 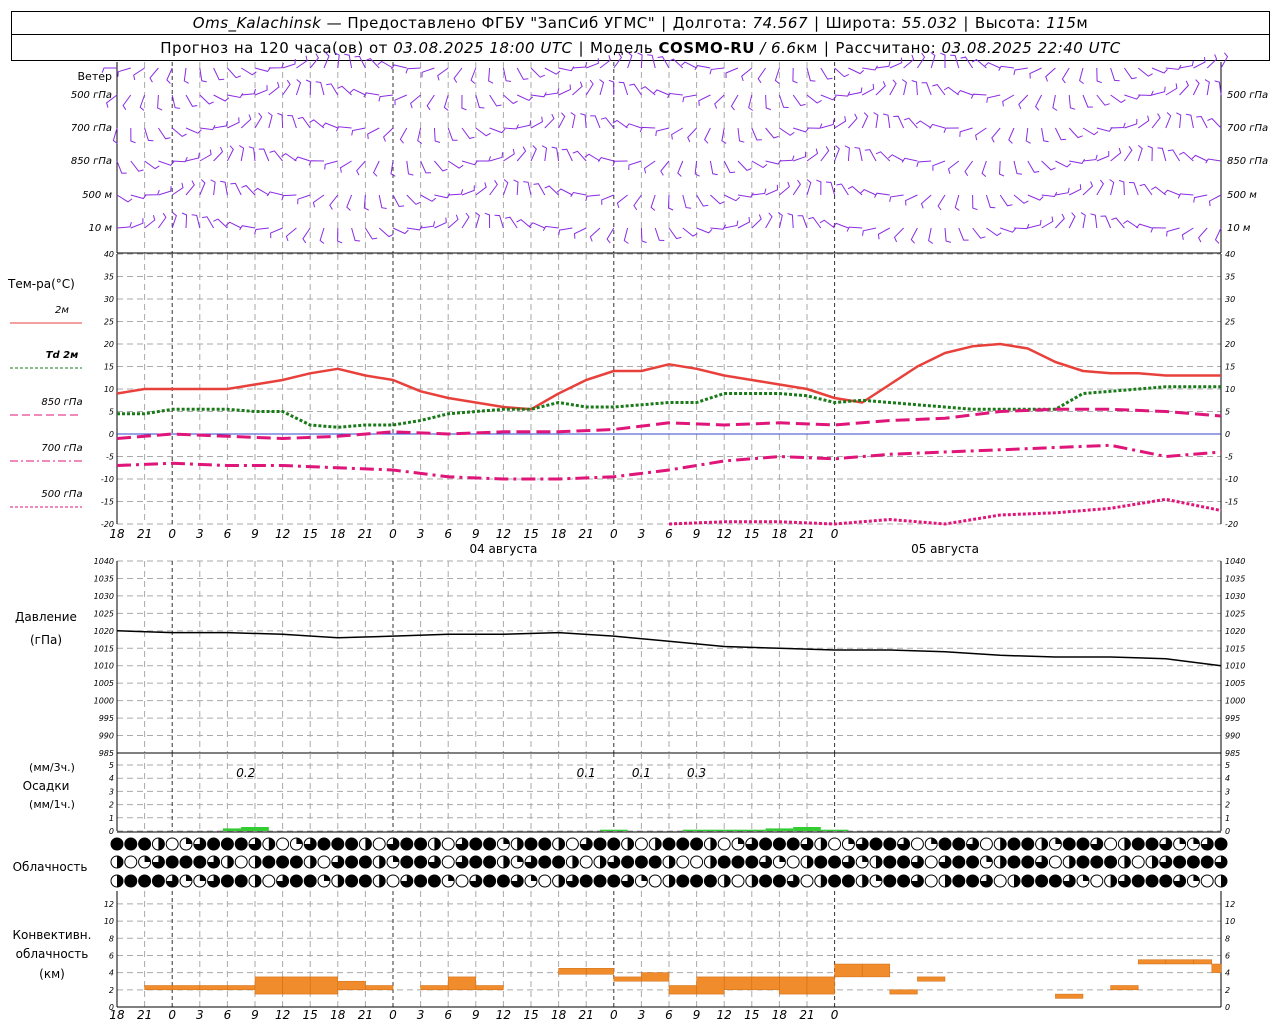 I want to click on y-tick-label-left: 1035, so click(x=104, y=578).